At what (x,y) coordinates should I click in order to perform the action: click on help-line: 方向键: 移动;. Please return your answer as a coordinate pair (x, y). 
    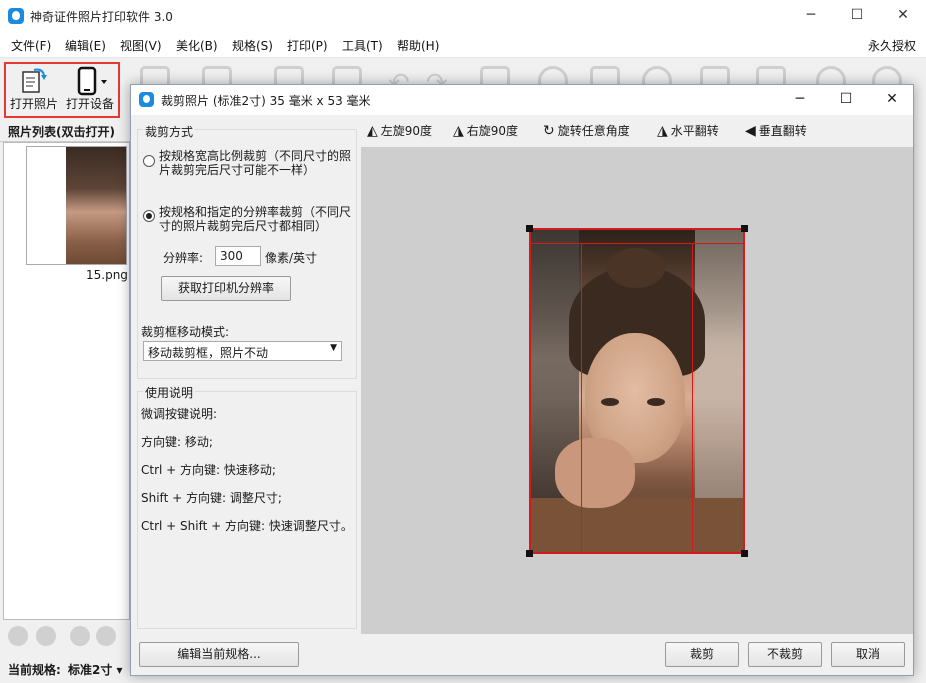
    Looking at the image, I should click on (177, 442).